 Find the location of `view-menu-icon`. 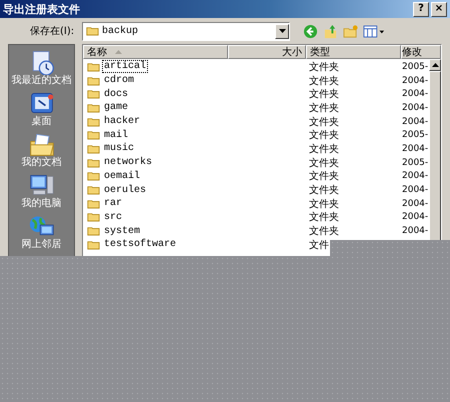

view-menu-icon is located at coordinates (374, 31).